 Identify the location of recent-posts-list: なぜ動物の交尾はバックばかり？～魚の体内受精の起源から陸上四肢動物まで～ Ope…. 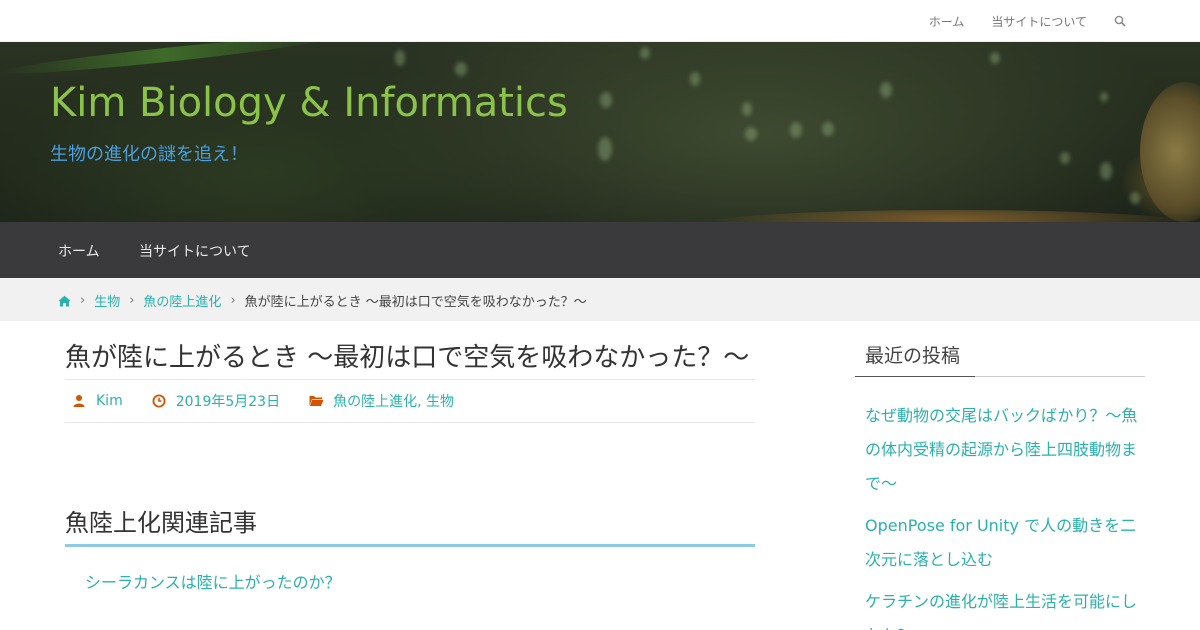
(1000, 514).